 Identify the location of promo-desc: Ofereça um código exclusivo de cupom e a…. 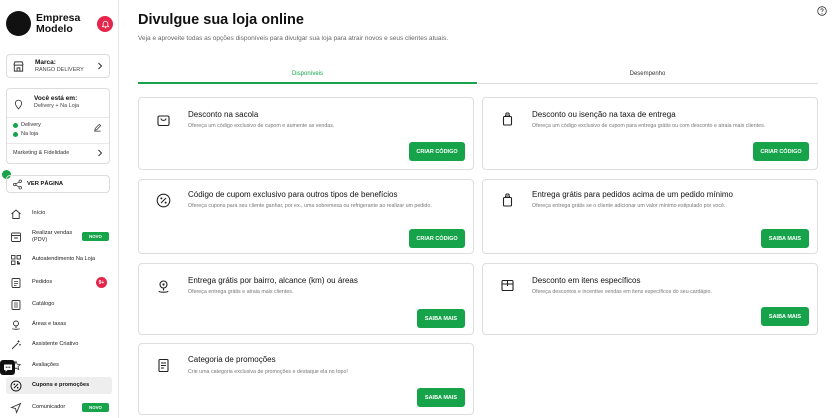
(261, 126).